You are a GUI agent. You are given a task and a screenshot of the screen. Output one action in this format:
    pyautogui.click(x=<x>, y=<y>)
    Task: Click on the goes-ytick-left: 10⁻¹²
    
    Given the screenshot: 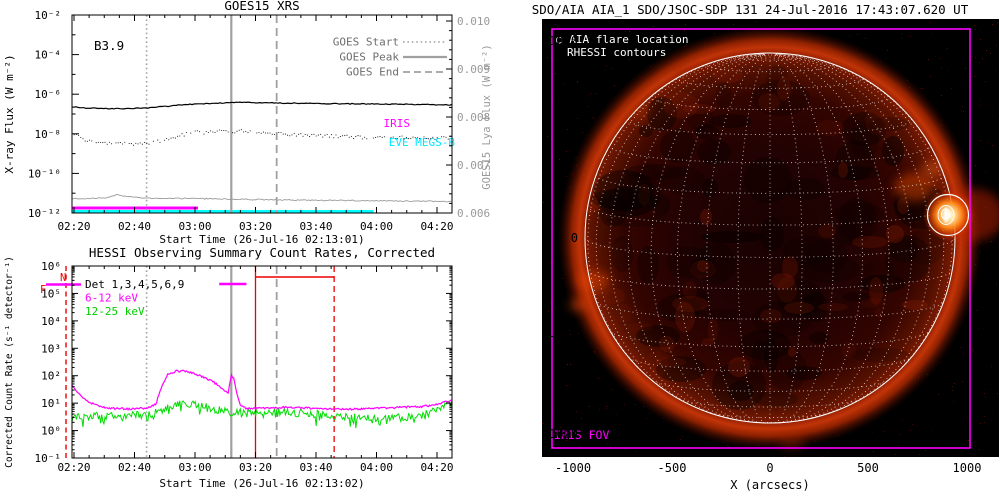 What is the action you would take?
    pyautogui.click(x=44, y=213)
    